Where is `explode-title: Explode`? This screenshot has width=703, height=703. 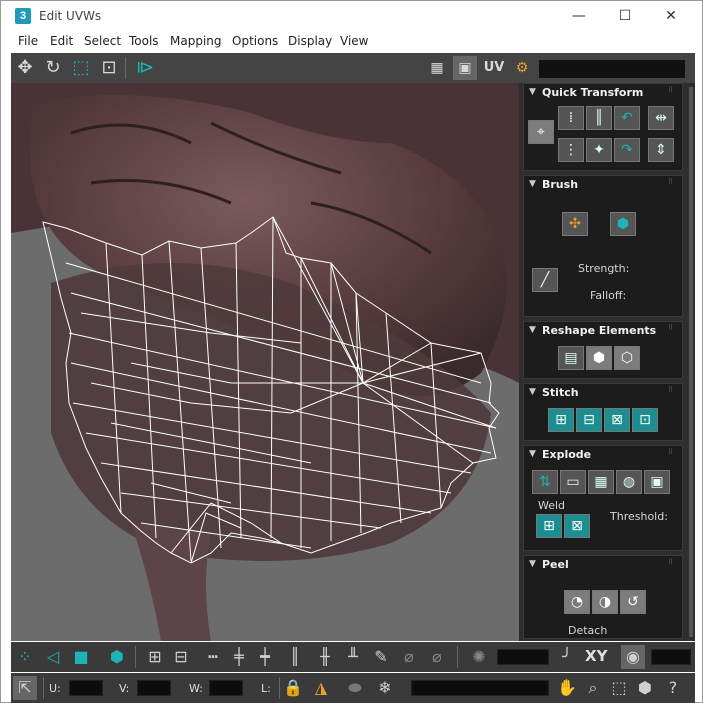 explode-title: Explode is located at coordinates (567, 454).